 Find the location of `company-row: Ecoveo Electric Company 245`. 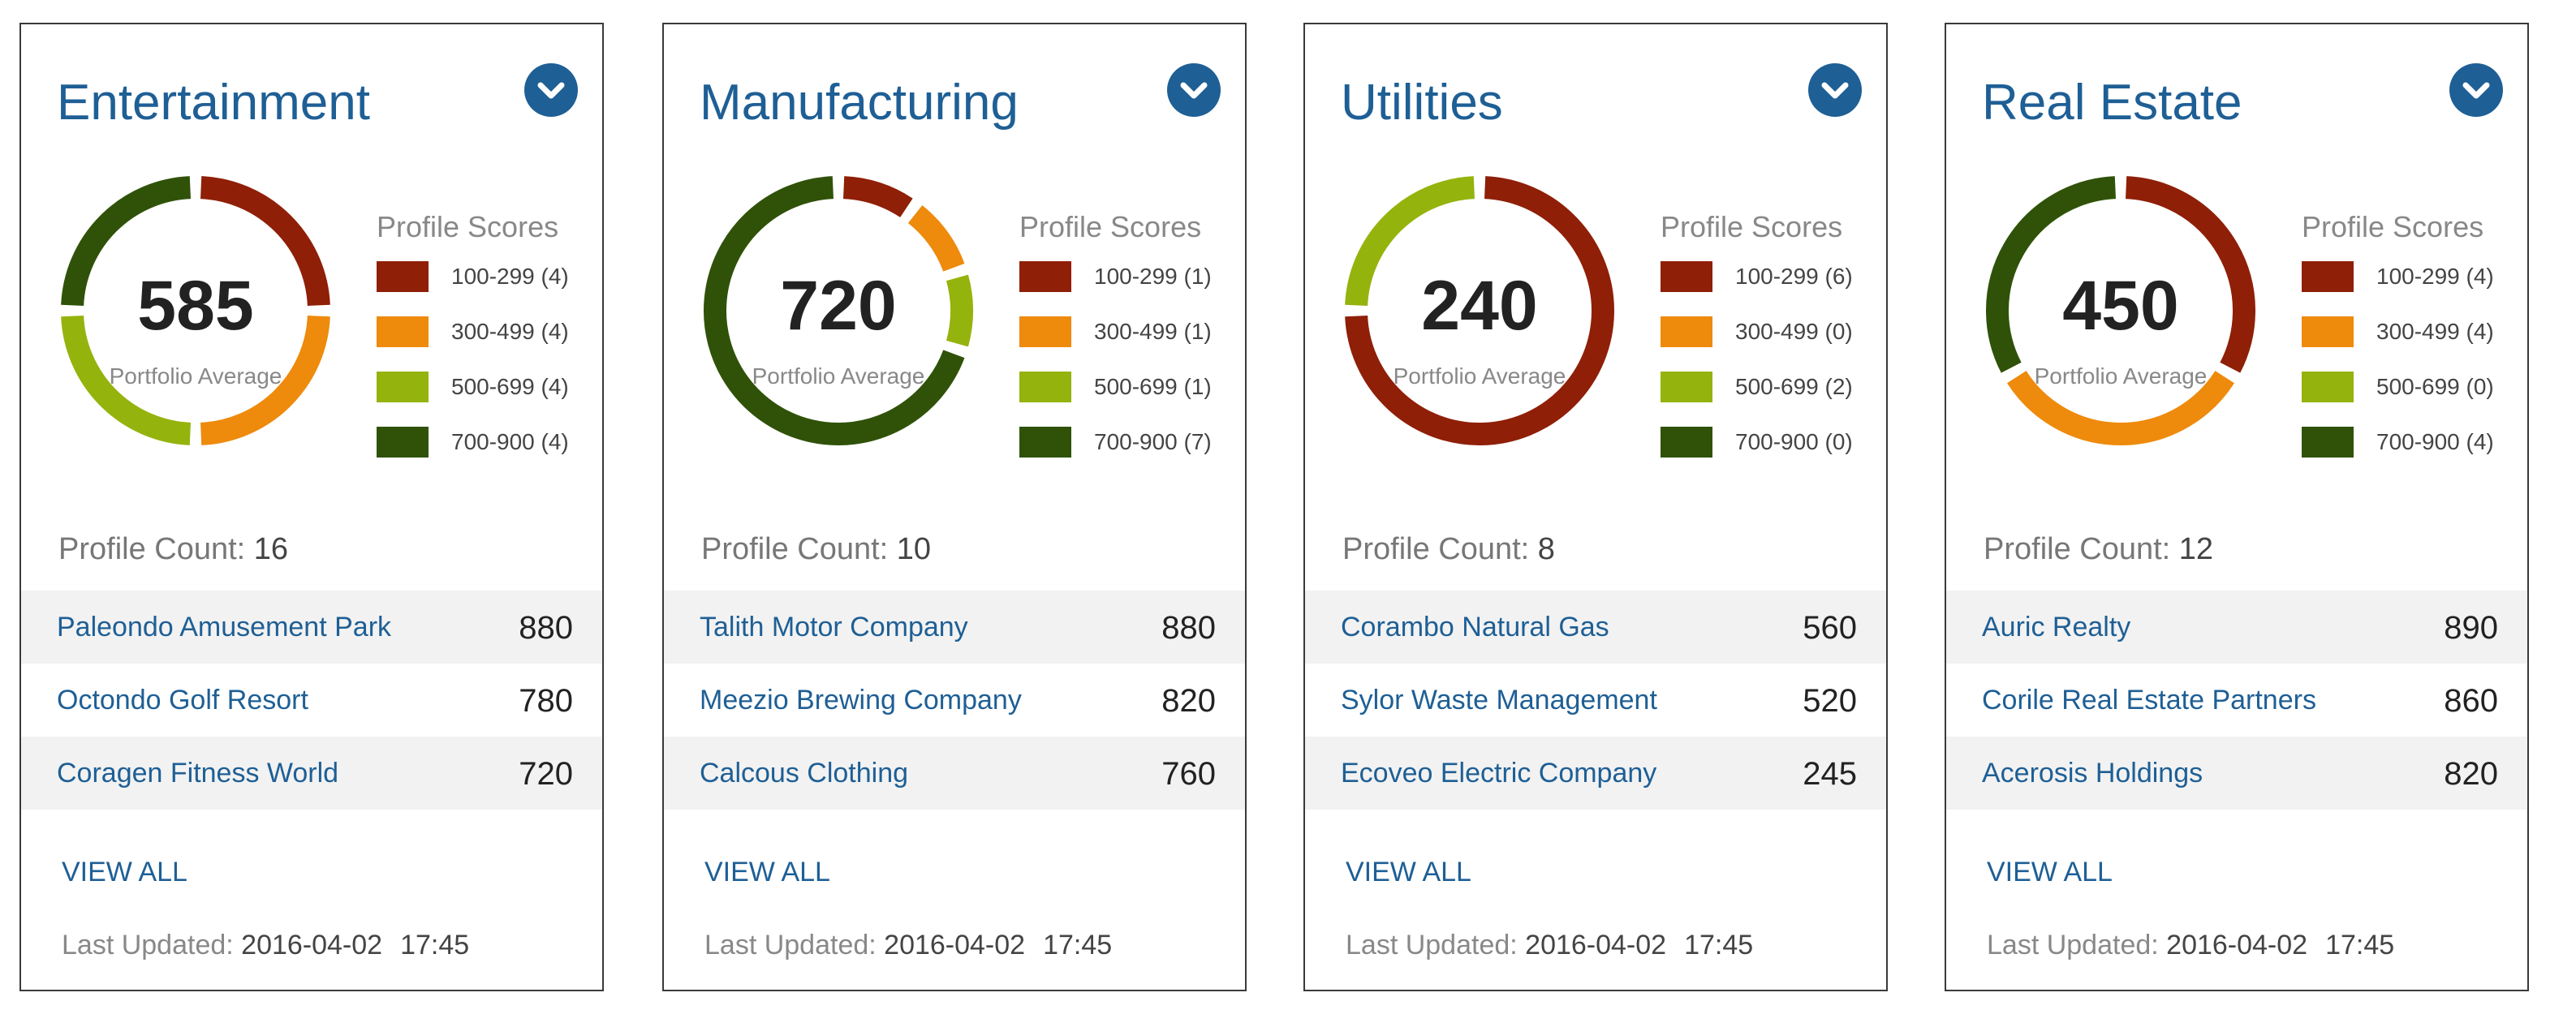

company-row: Ecoveo Electric Company 245 is located at coordinates (1596, 773).